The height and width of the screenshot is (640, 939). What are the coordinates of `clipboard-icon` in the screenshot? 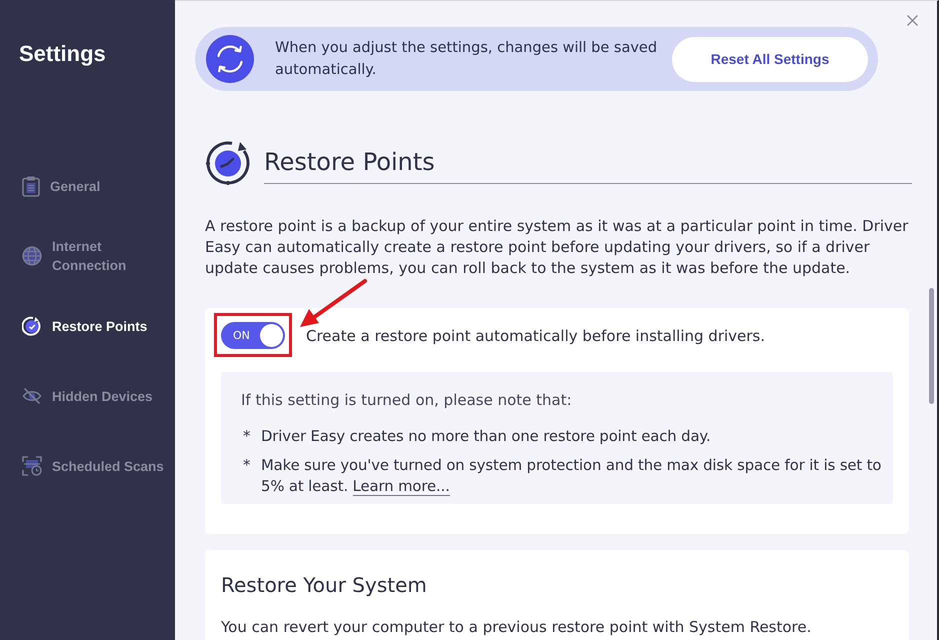 It's located at (31, 186).